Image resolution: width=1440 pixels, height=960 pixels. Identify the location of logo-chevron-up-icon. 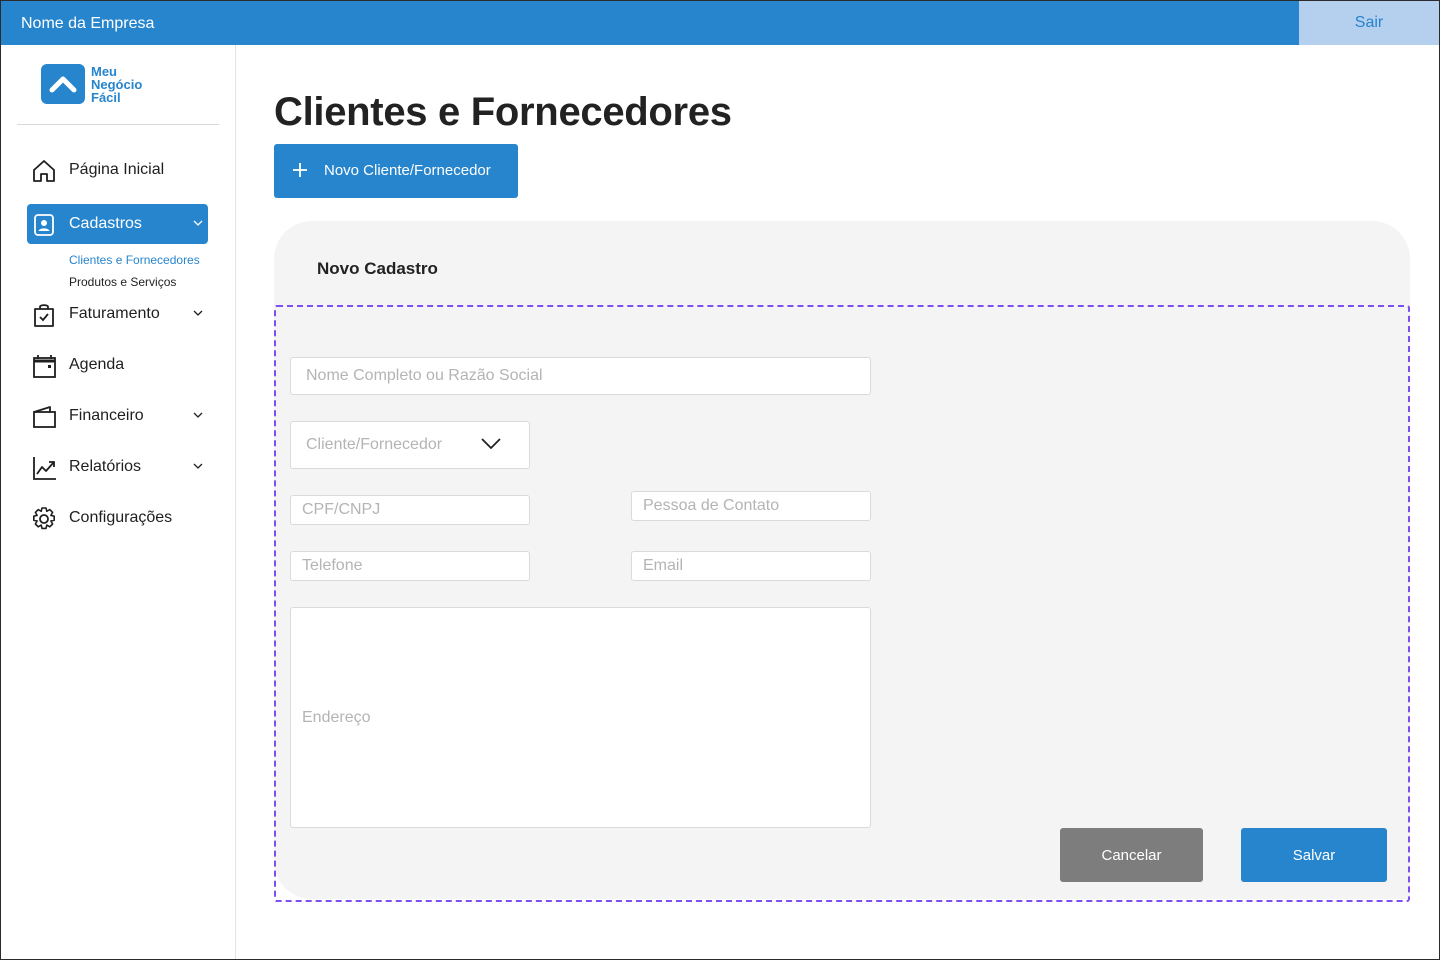
(63, 84).